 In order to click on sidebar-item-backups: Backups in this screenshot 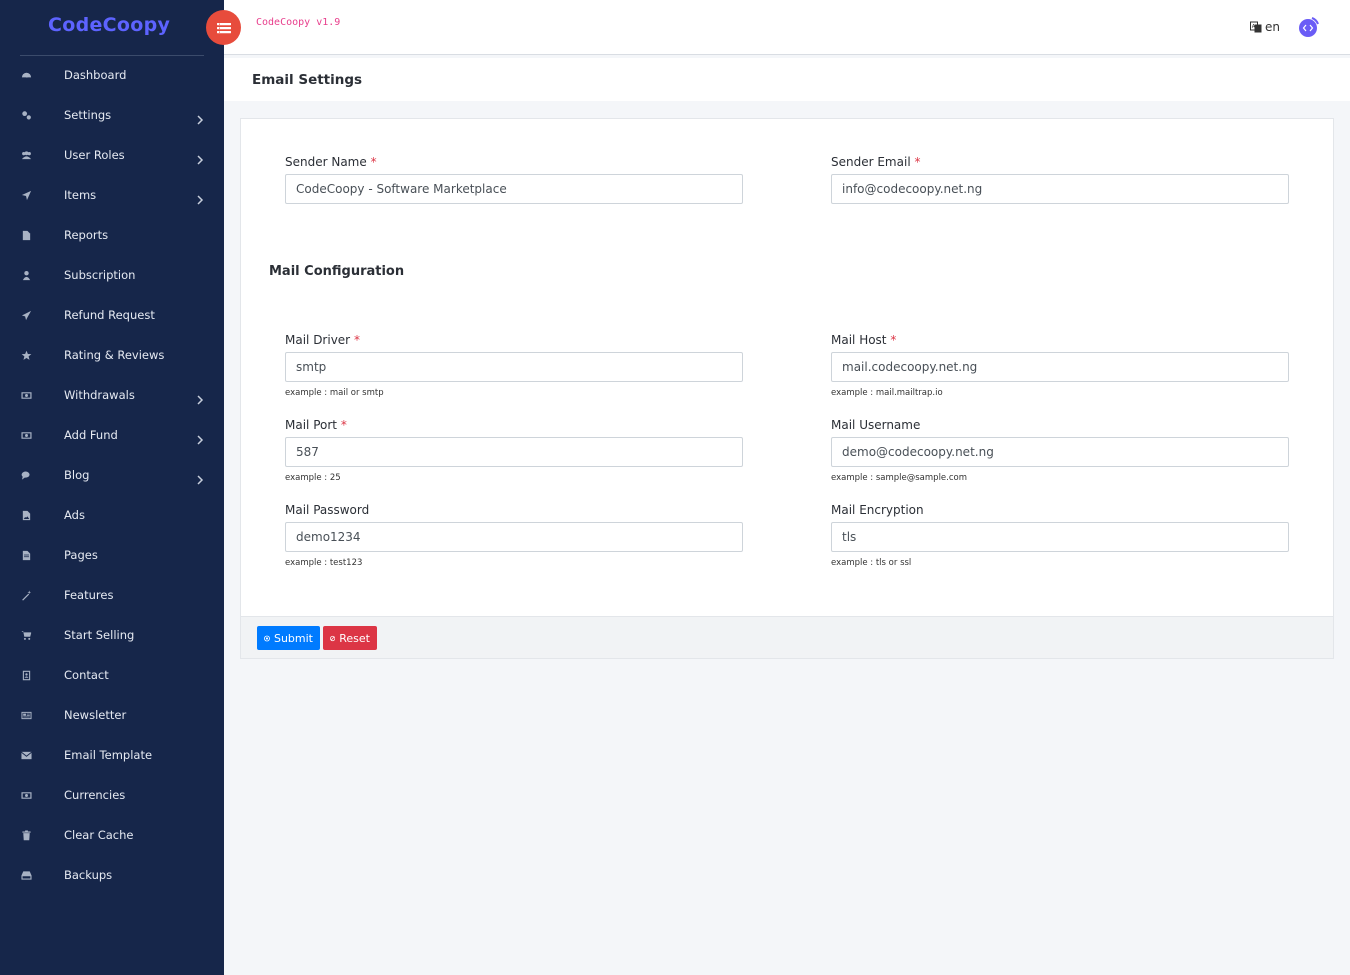, I will do `click(112, 875)`.